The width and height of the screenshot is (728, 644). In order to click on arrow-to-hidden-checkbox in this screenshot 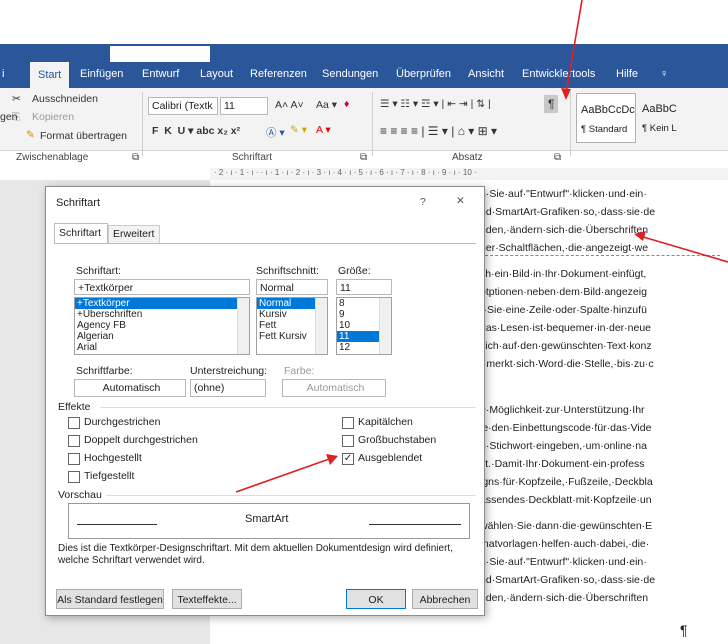, I will do `click(286, 473)`.